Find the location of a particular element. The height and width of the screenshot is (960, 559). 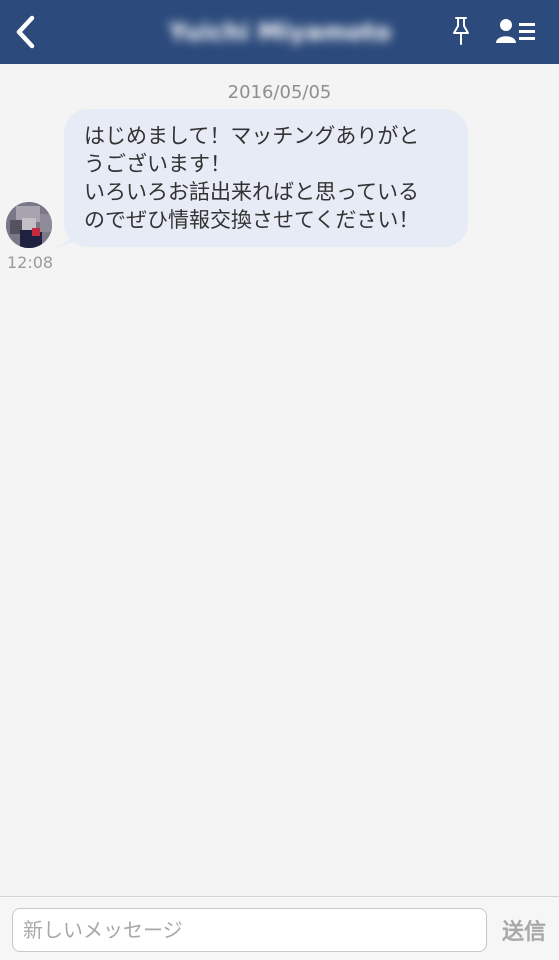

conversation-title: Yuichi Miyamoto is located at coordinates (280, 32).